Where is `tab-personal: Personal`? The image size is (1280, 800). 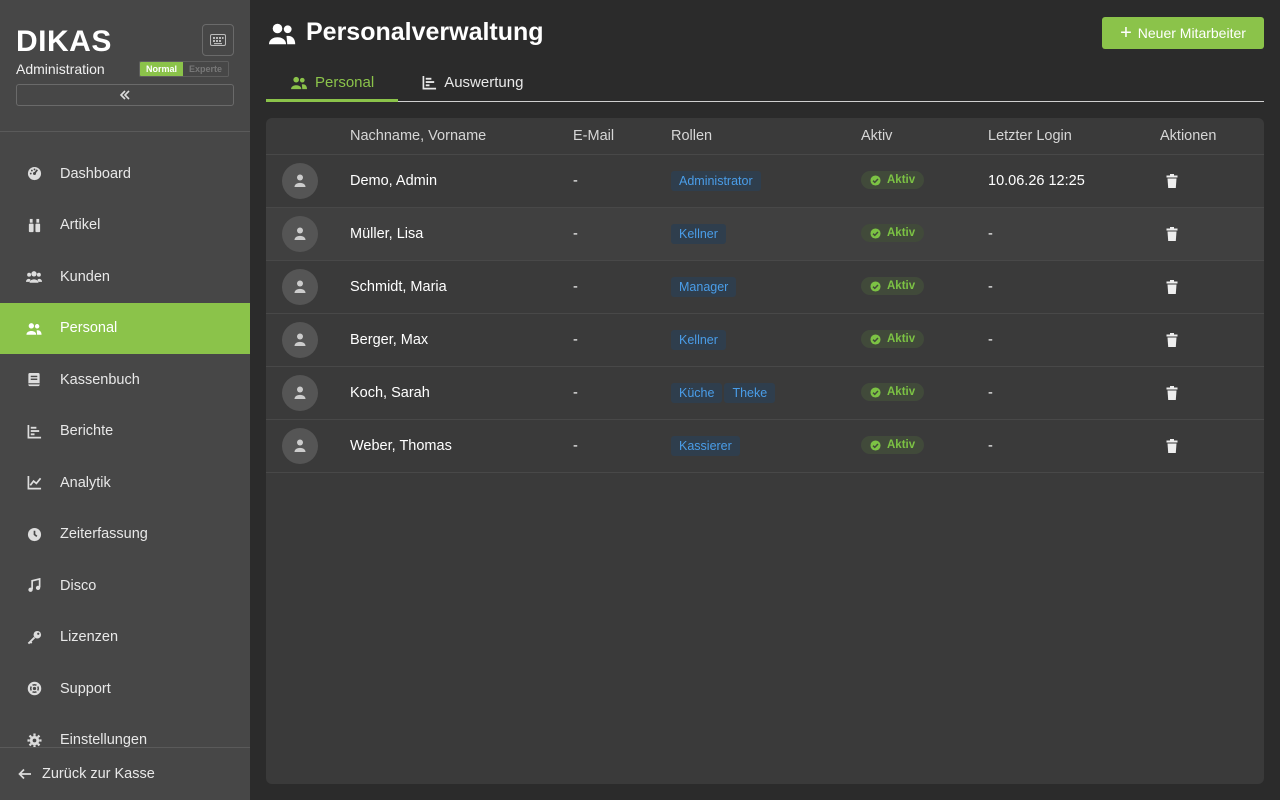 tab-personal: Personal is located at coordinates (332, 83).